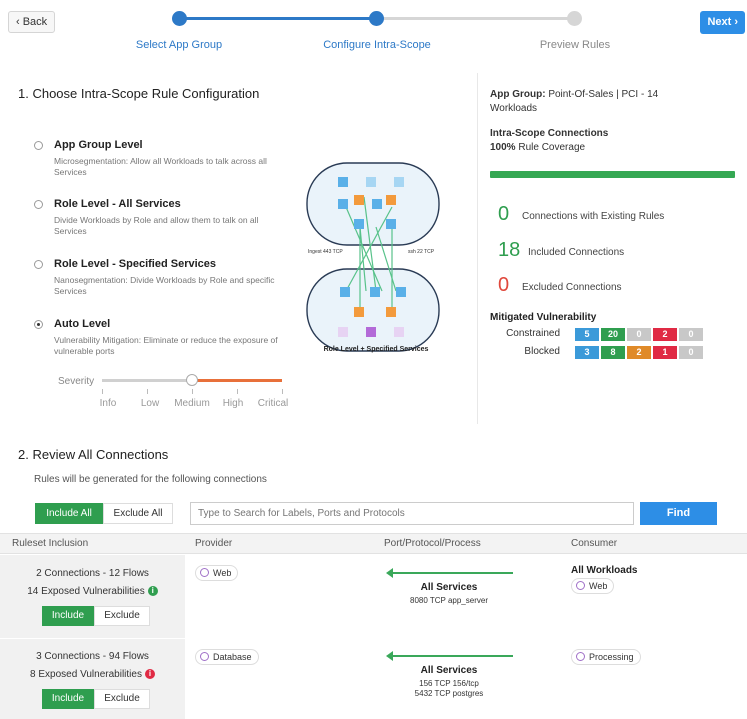 The width and height of the screenshot is (747, 719). What do you see at coordinates (572, 287) in the screenshot?
I see `count-text: Excluded Connections` at bounding box center [572, 287].